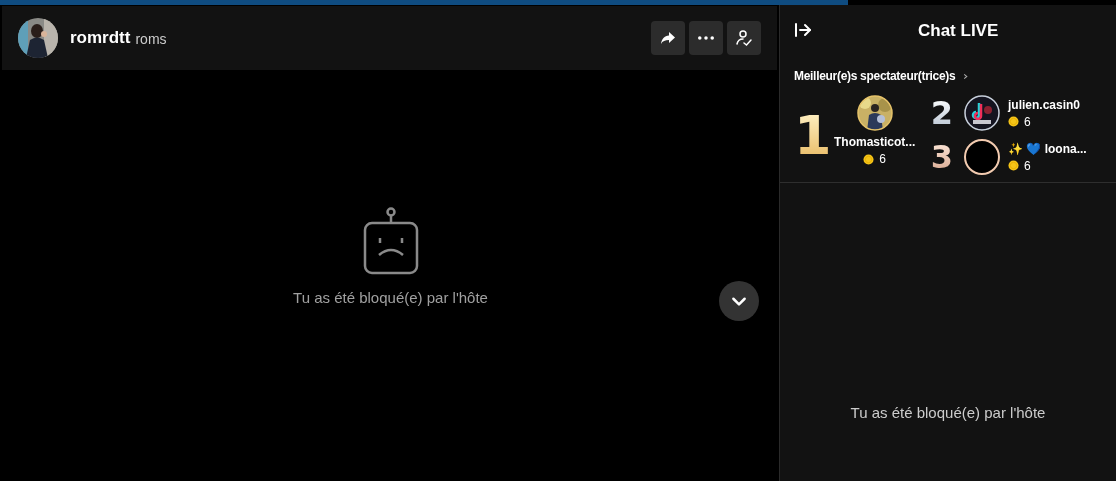 Image resolution: width=1116 pixels, height=481 pixels. Describe the element at coordinates (803, 30) in the screenshot. I see `collapse-button` at that location.